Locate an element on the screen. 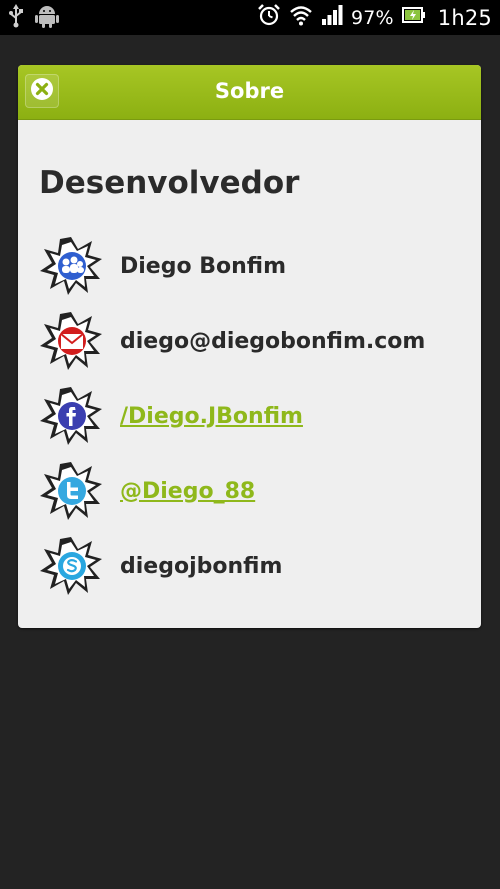  dialog-header: Sobre is located at coordinates (249, 92).